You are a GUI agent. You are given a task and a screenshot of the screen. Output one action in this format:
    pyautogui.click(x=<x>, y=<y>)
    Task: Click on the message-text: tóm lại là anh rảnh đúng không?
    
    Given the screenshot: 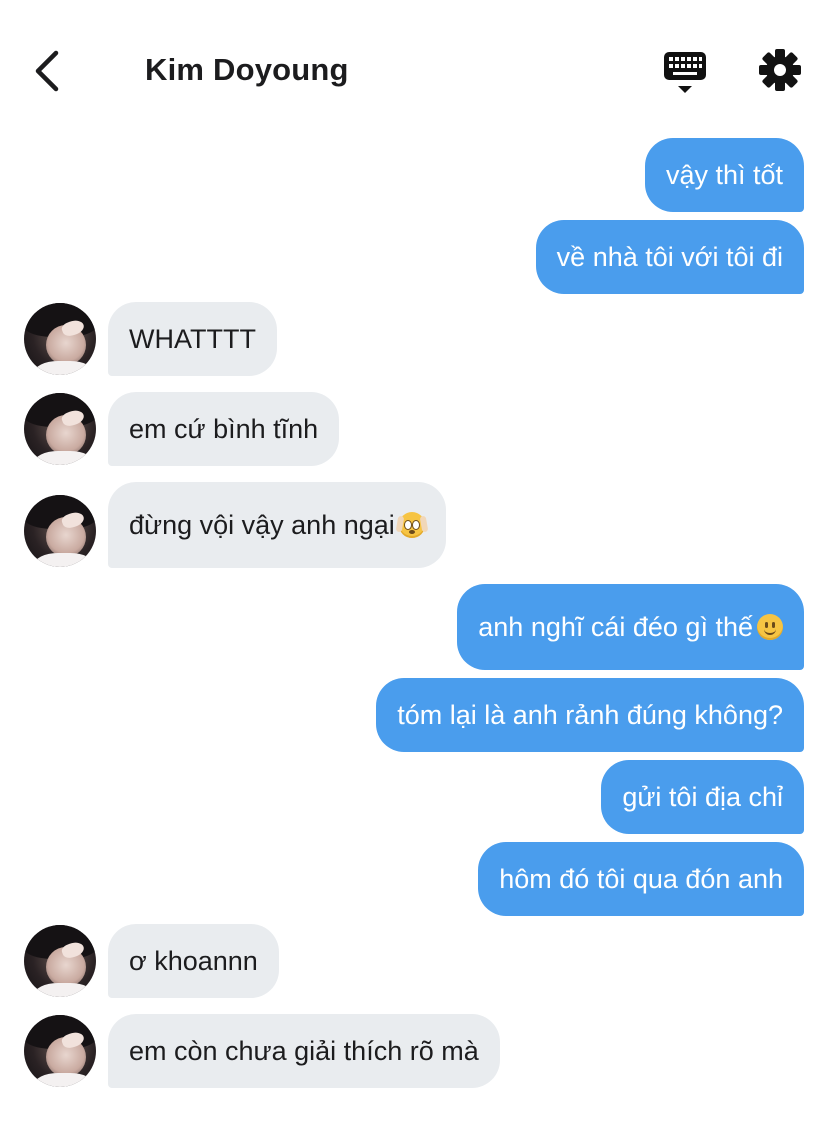 What is the action you would take?
    pyautogui.click(x=590, y=714)
    